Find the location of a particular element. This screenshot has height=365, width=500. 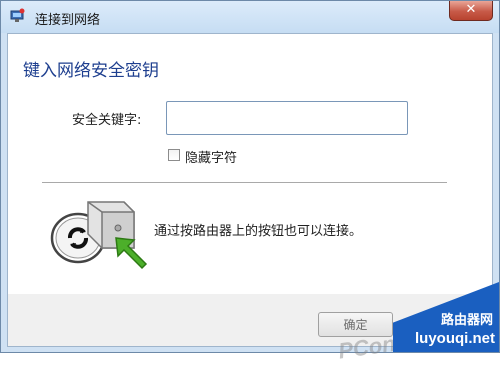

hide-characters-label: 隐藏字符 is located at coordinates (211, 156).